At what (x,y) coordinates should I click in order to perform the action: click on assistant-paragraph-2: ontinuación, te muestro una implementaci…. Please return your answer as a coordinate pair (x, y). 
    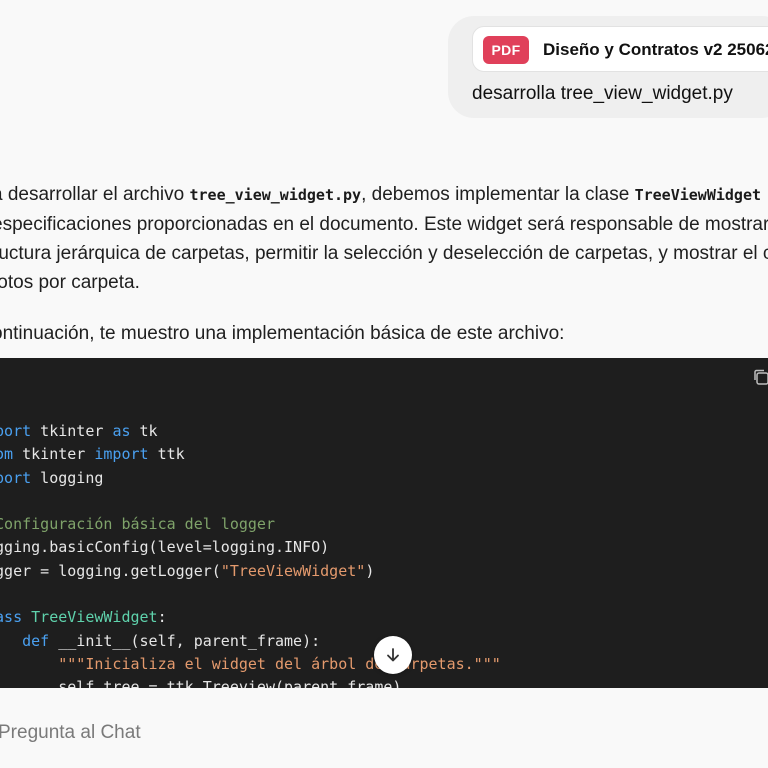
    Looking at the image, I should click on (282, 333).